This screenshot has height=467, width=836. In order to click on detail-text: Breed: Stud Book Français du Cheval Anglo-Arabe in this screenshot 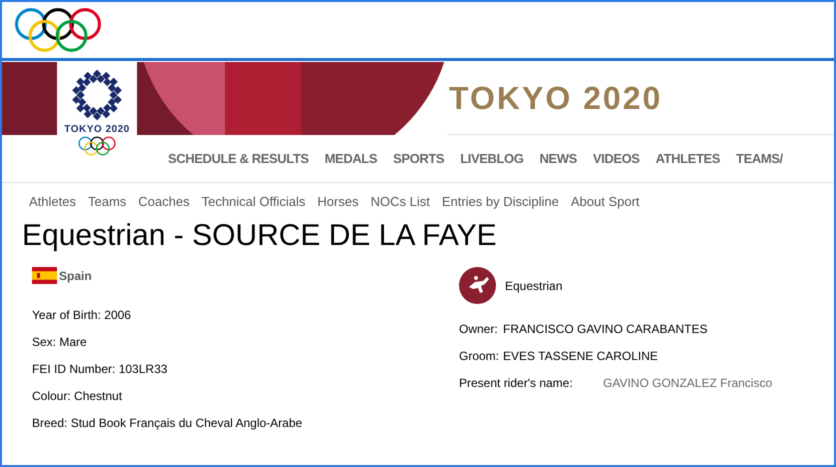, I will do `click(168, 423)`.